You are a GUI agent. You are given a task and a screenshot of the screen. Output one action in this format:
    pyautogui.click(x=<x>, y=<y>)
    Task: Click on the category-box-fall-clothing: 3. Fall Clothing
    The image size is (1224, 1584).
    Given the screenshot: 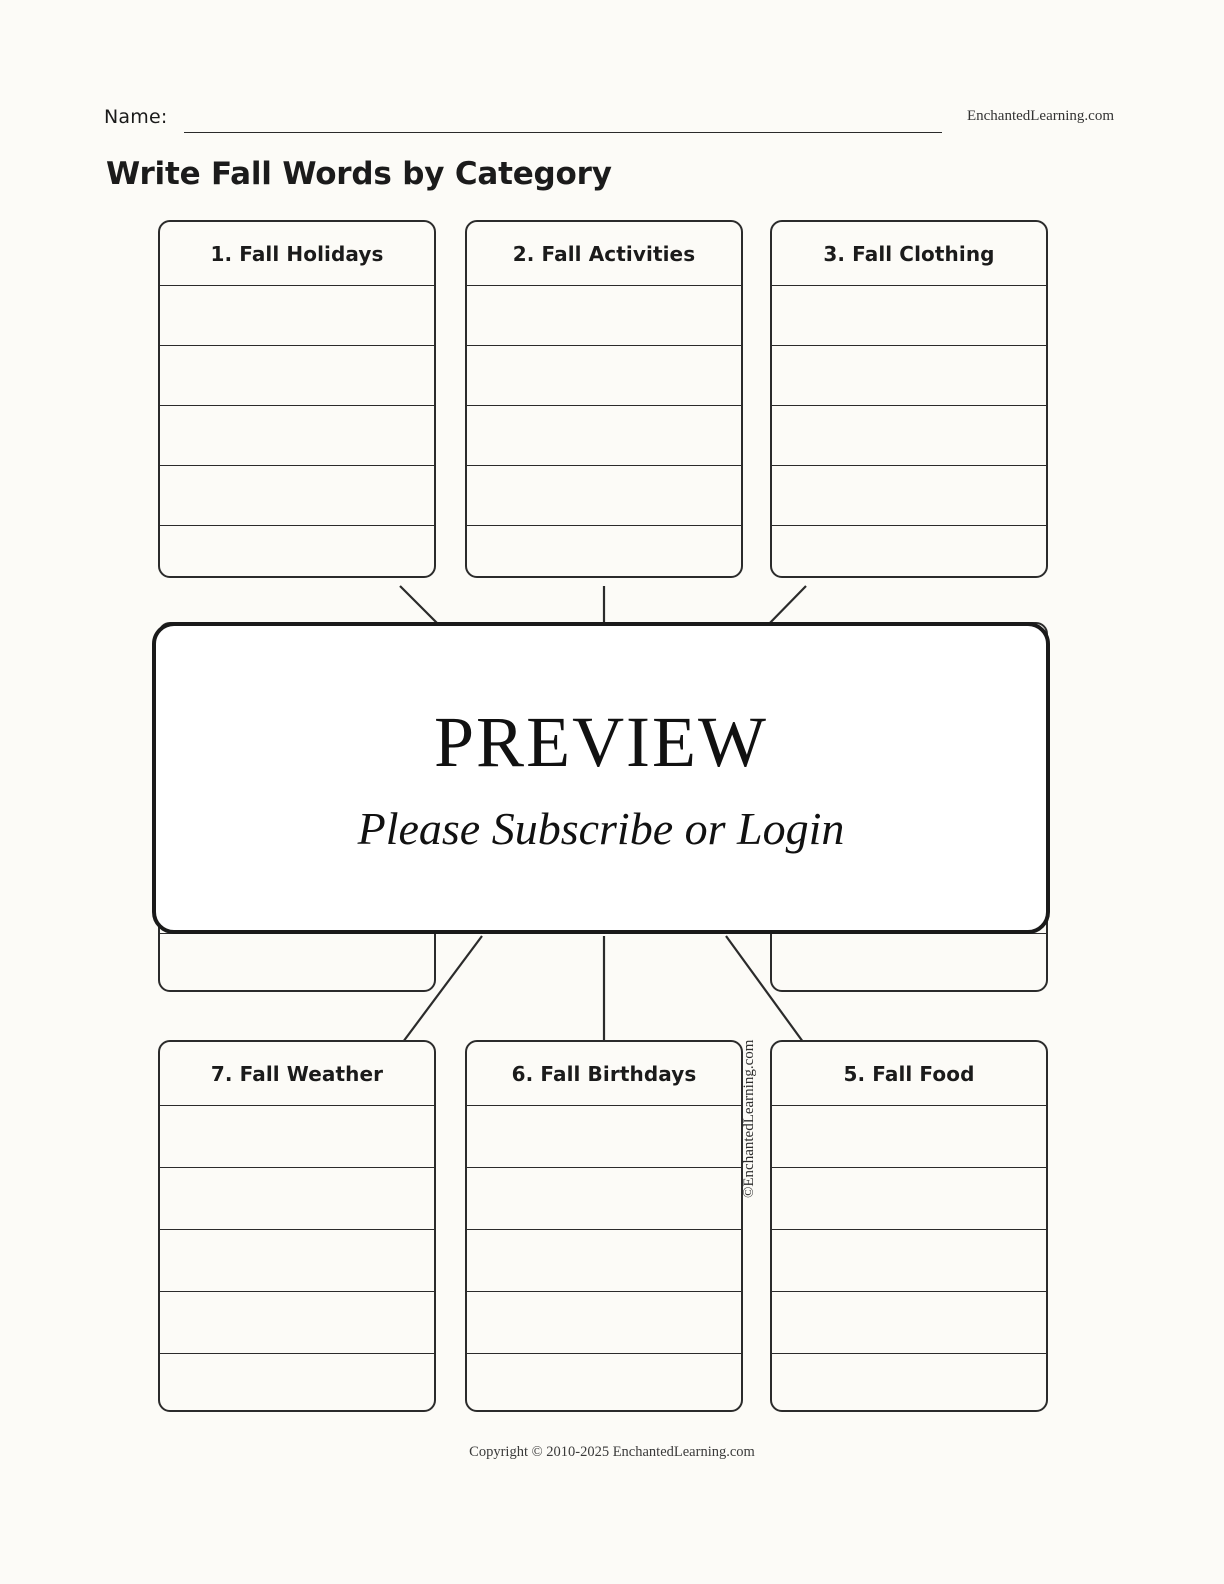 What is the action you would take?
    pyautogui.click(x=909, y=399)
    